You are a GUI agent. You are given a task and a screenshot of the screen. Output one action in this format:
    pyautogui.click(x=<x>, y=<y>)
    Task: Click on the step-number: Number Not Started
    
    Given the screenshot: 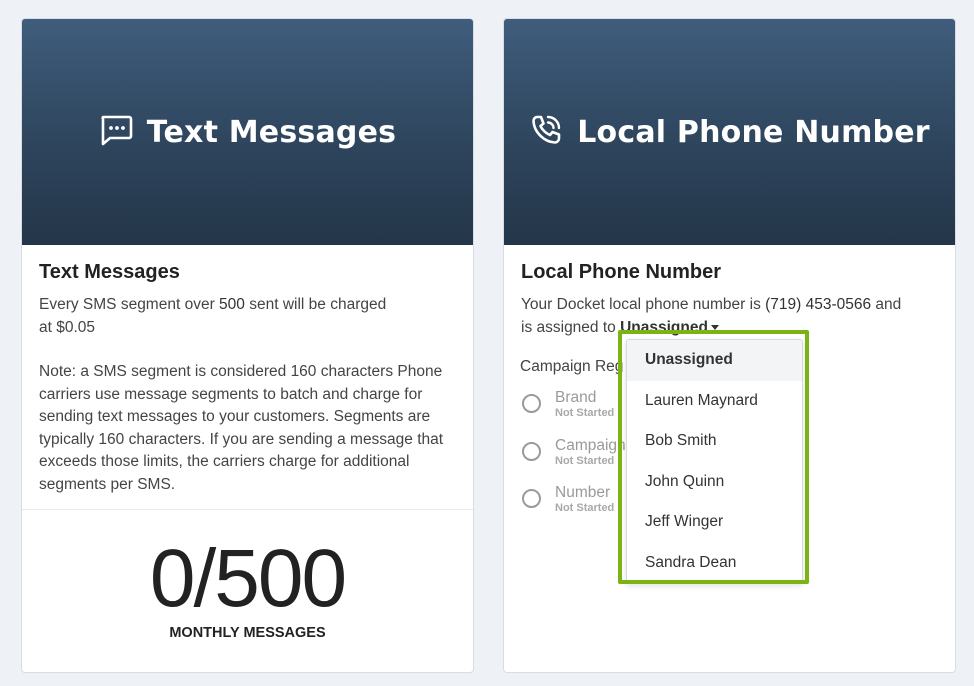 What is the action you would take?
    pyautogui.click(x=568, y=499)
    